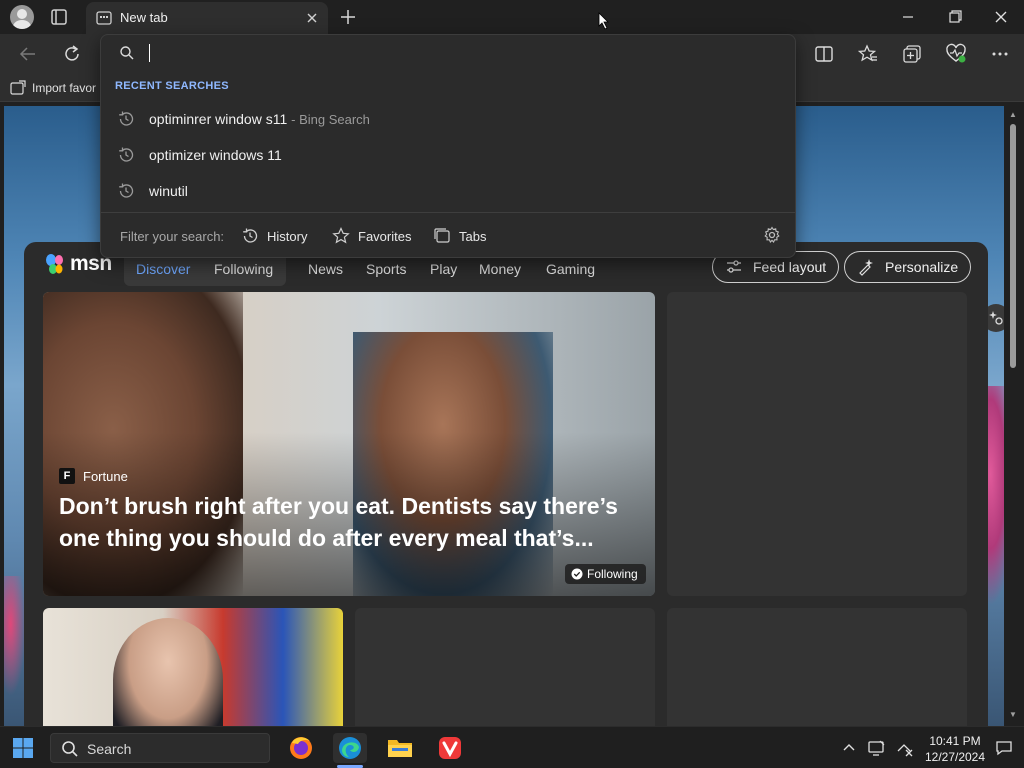 This screenshot has width=1024, height=768. I want to click on clock-time: 10:41 PM, so click(955, 741).